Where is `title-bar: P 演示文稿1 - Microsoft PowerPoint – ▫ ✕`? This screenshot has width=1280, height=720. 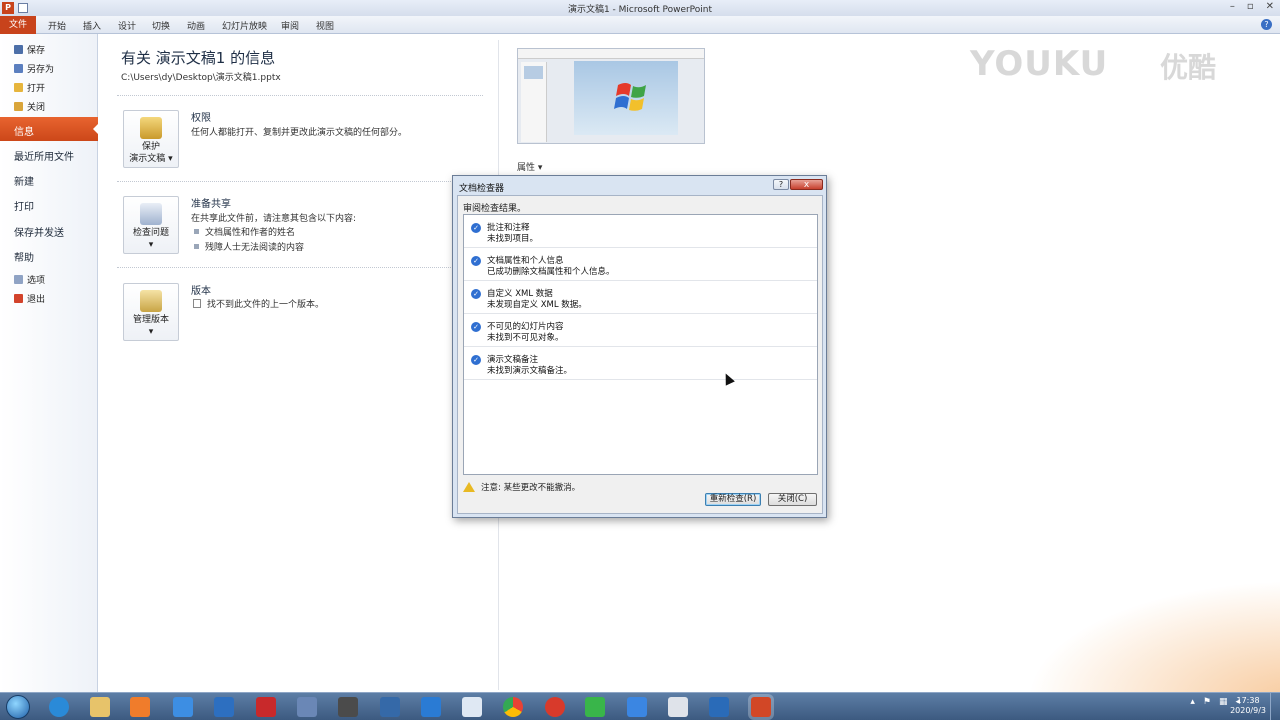 title-bar: P 演示文稿1 - Microsoft PowerPoint – ▫ ✕ is located at coordinates (640, 8).